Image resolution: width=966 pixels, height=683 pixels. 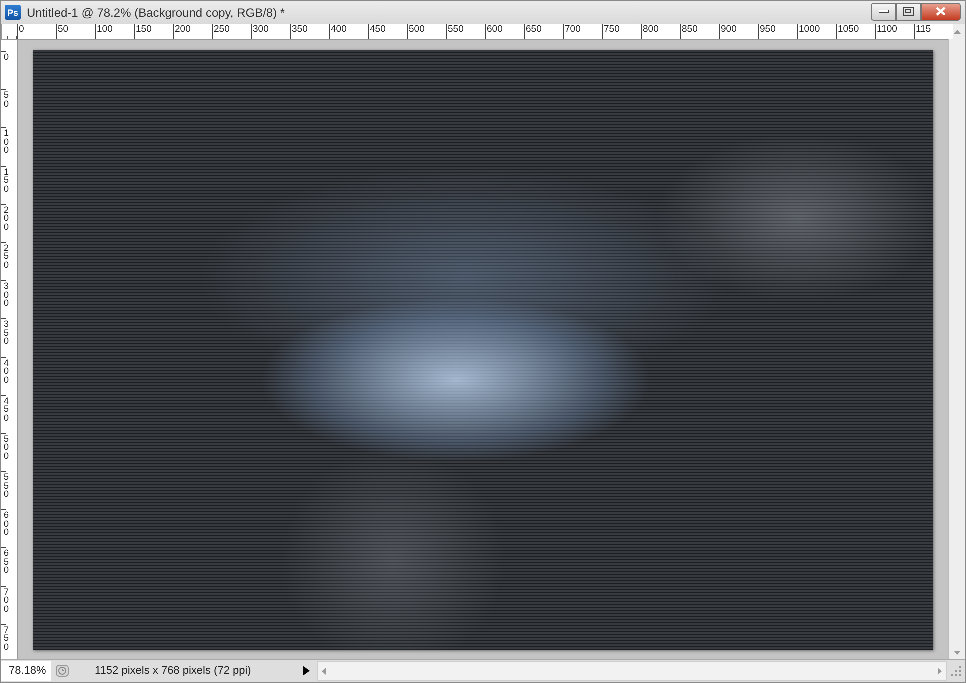 I want to click on play-icon, so click(x=306, y=671).